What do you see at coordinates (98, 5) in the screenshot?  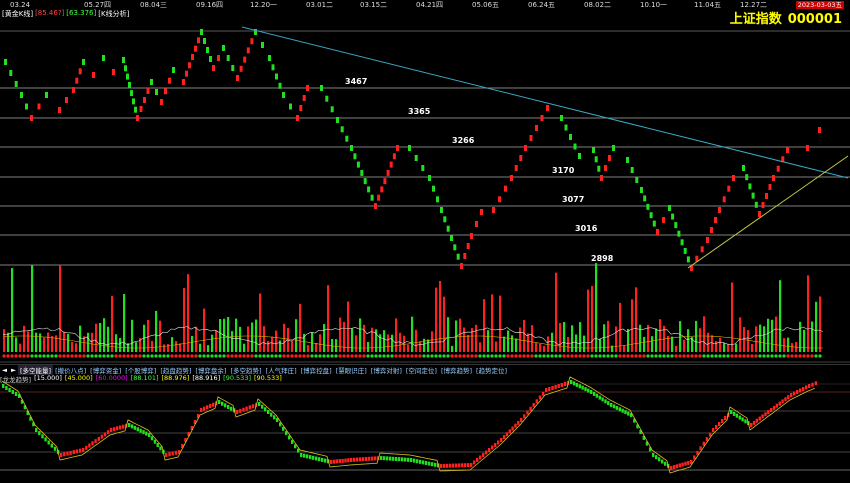 I see `date-label: 05.27四` at bounding box center [98, 5].